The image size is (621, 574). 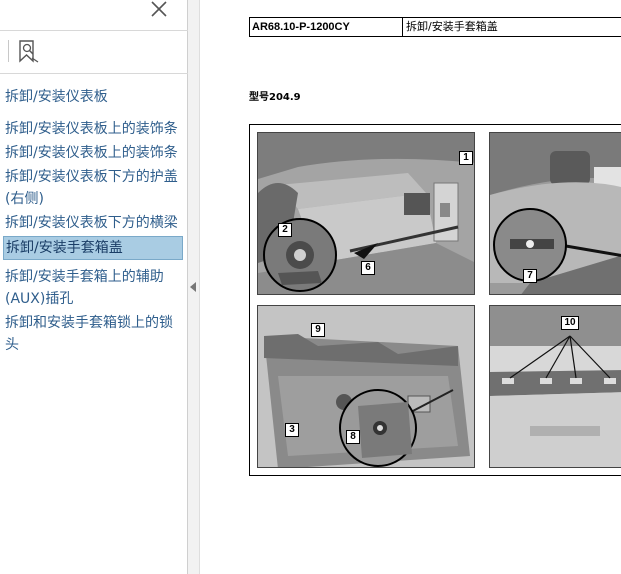 What do you see at coordinates (94, 97) in the screenshot?
I see `bookmark-item-dashboard: 拆卸/安装仪表板` at bounding box center [94, 97].